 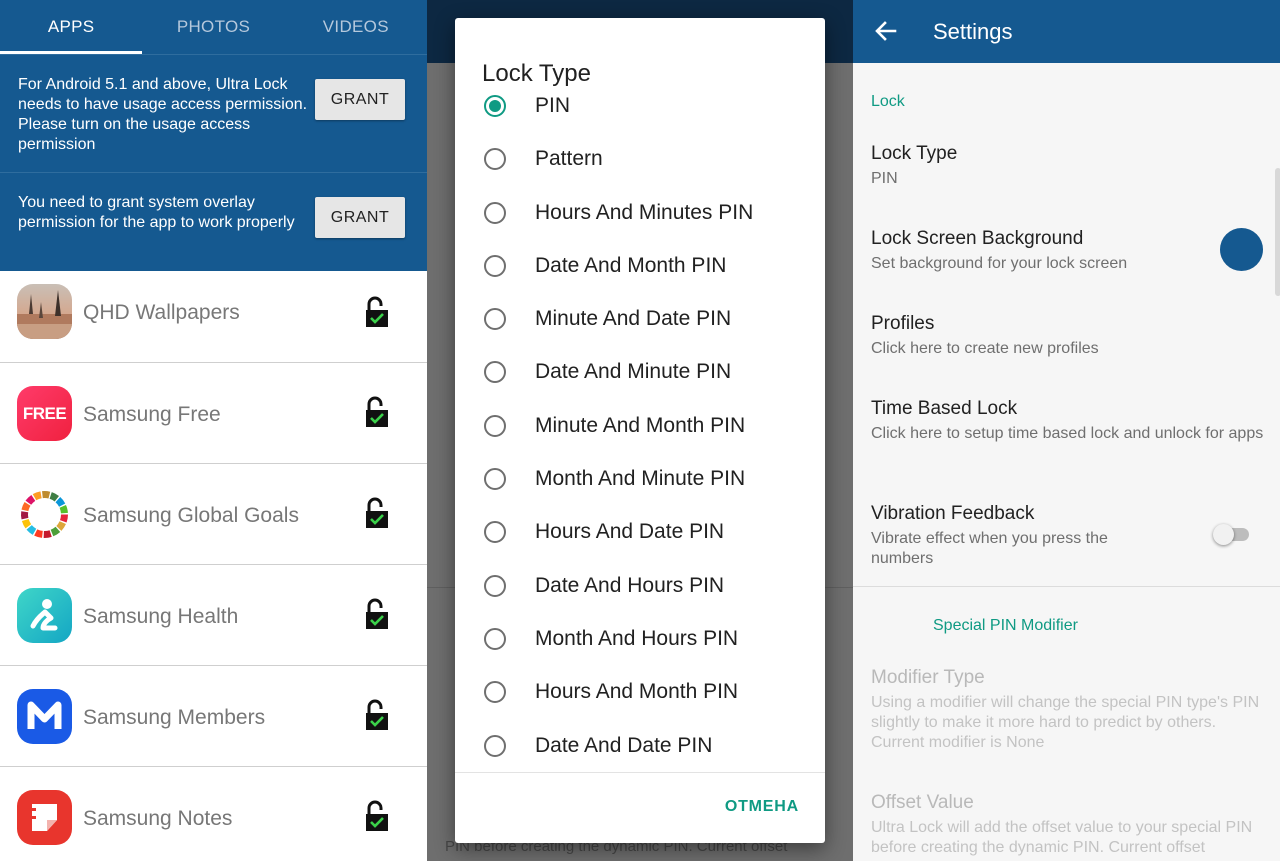 I want to click on option-pin: PIN, so click(x=640, y=106).